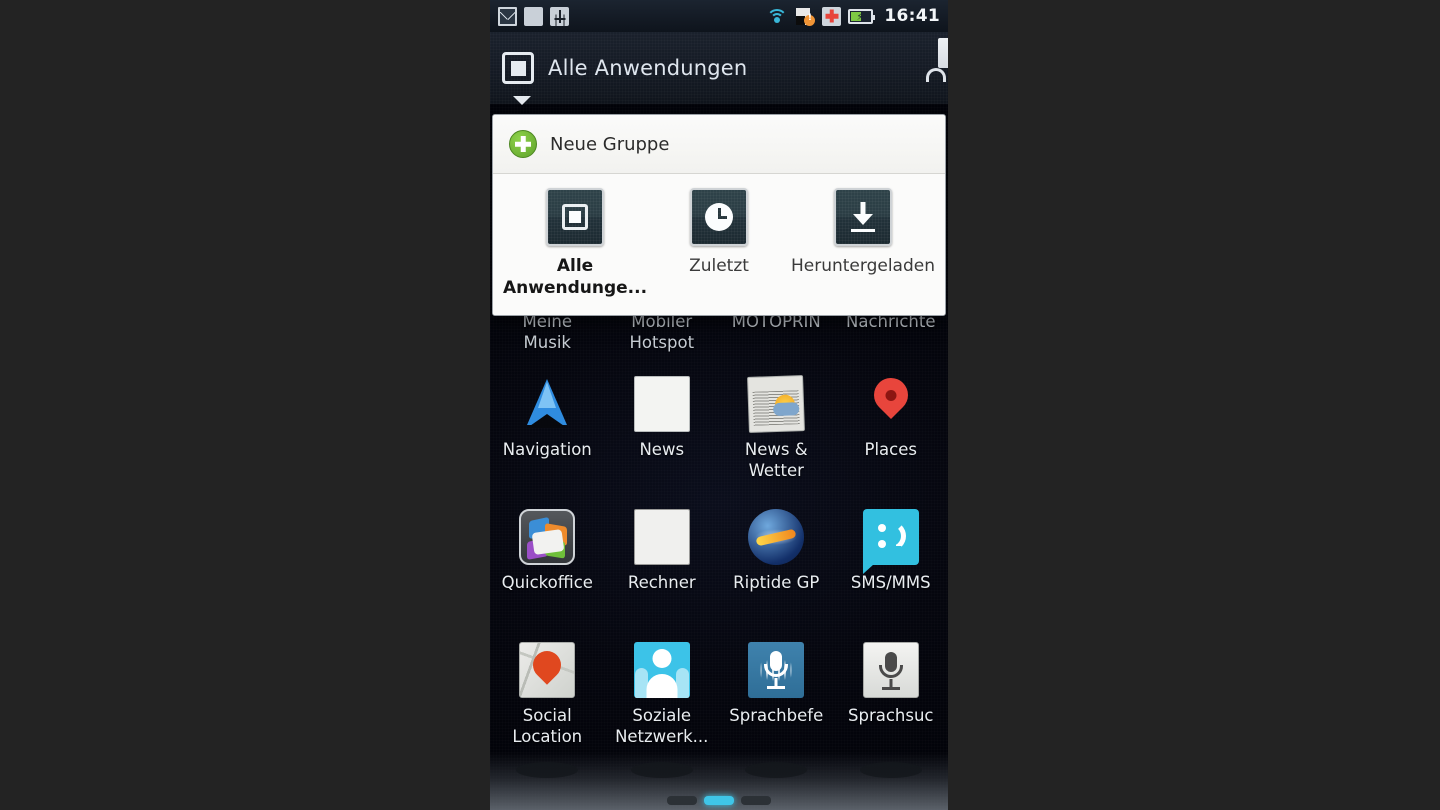 The image size is (1440, 810). I want to click on status-bar-left-icons, so click(533, 16).